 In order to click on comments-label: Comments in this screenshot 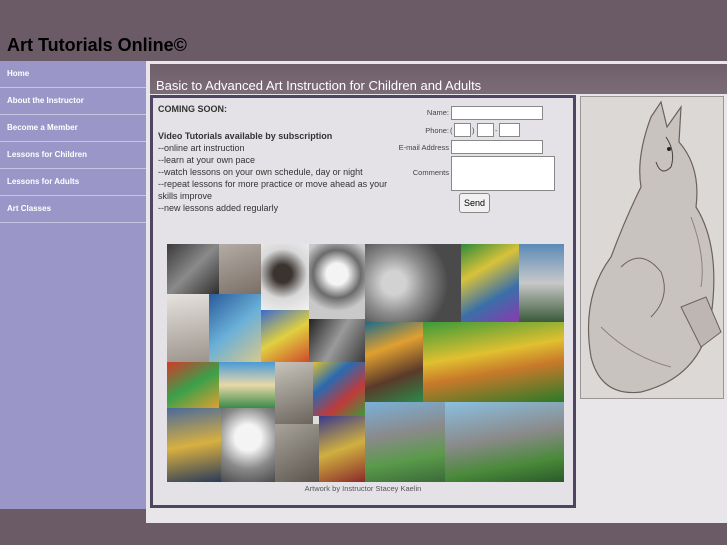, I will do `click(430, 172)`.